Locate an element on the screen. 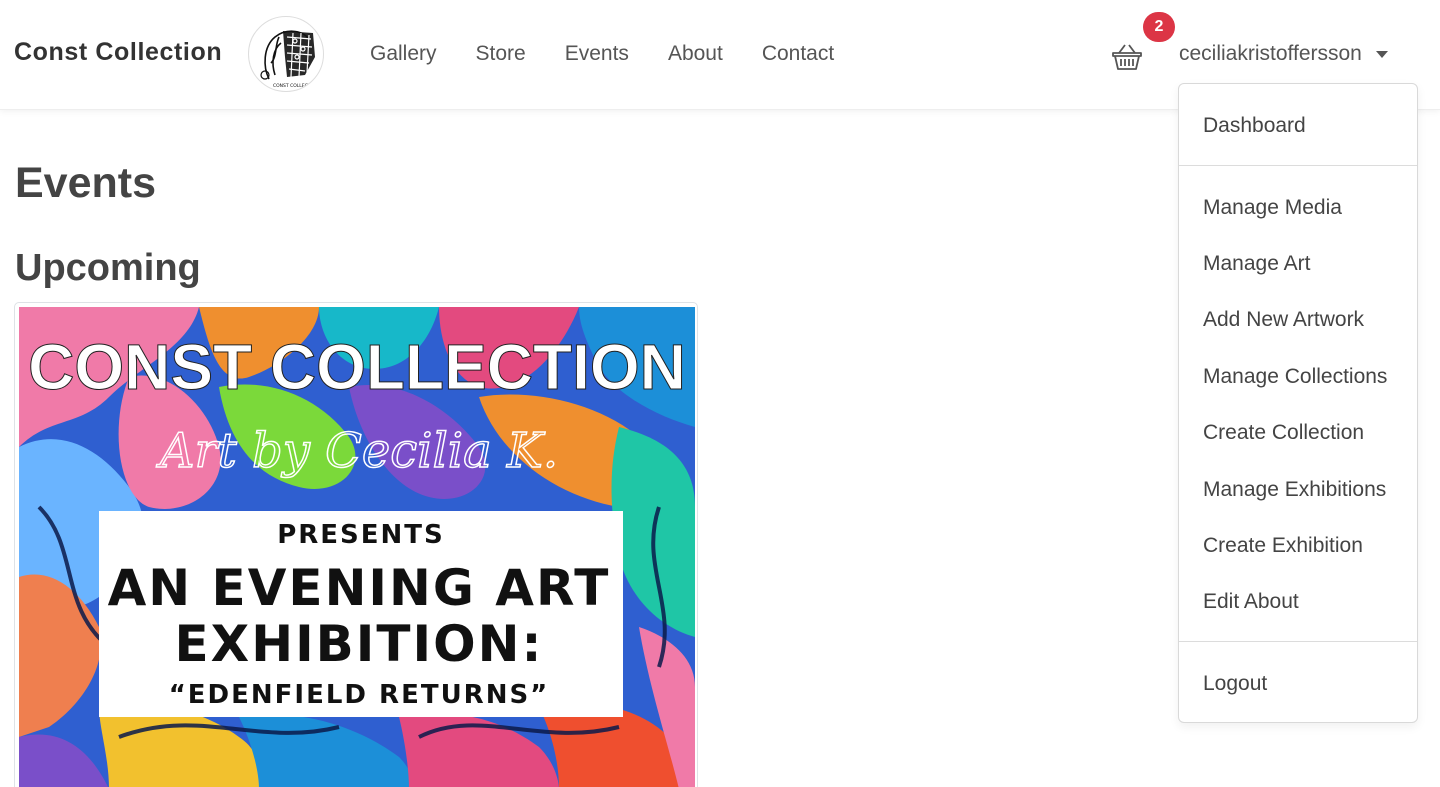  menu-item-create-exhibition: Create Exhibition is located at coordinates (1283, 546).